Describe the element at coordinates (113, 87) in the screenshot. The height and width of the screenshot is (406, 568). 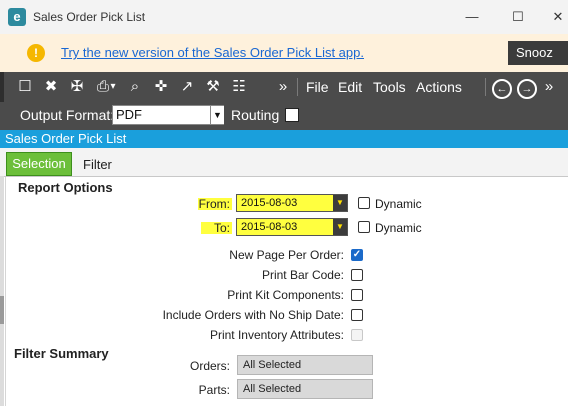
I see `print-dropdown-icon: ▾` at that location.